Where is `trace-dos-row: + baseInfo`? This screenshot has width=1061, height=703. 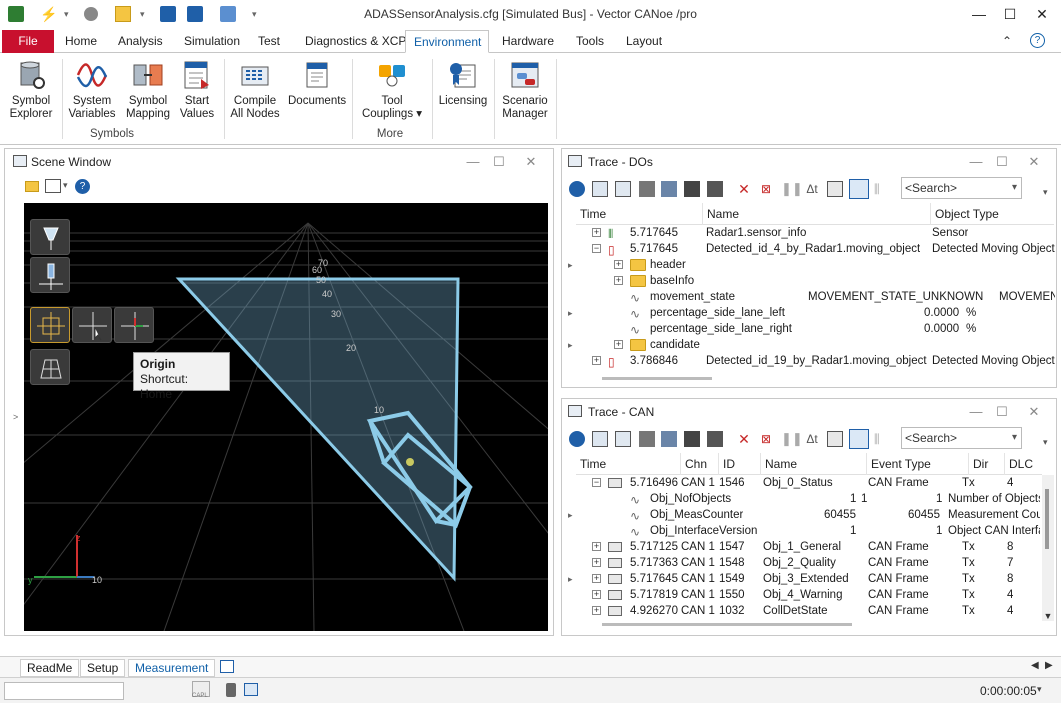
trace-dos-row: + baseInfo is located at coordinates (809, 281).